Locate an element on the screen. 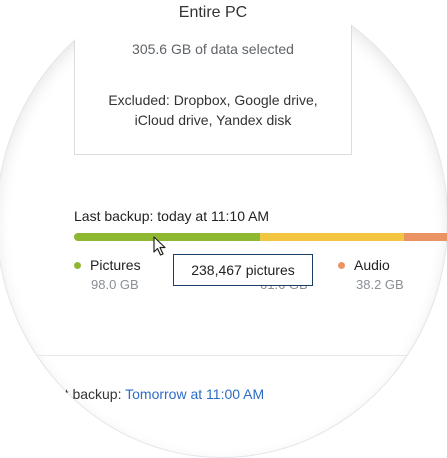 The width and height of the screenshot is (447, 458). pictures-segment is located at coordinates (167, 237).